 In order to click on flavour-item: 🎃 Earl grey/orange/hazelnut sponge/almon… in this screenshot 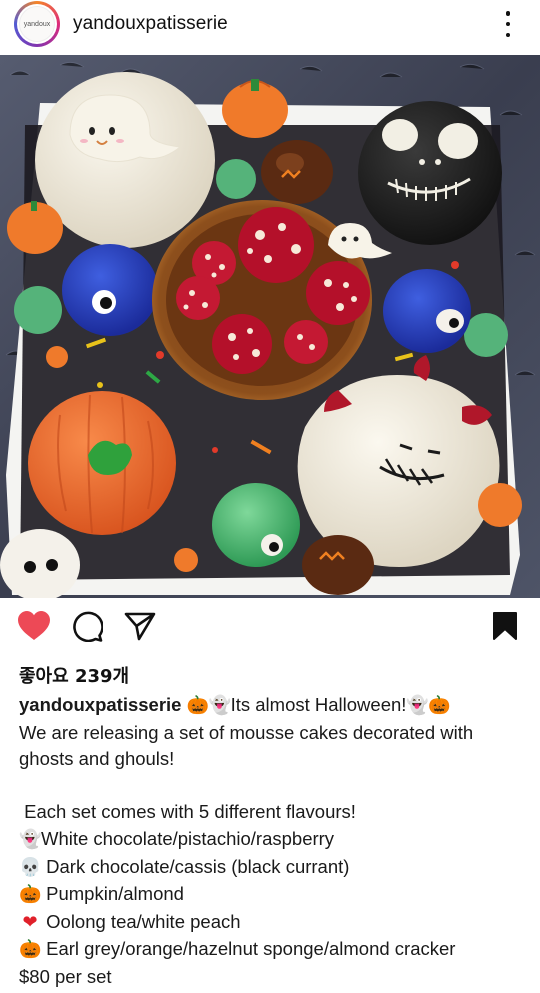, I will do `click(271, 950)`.